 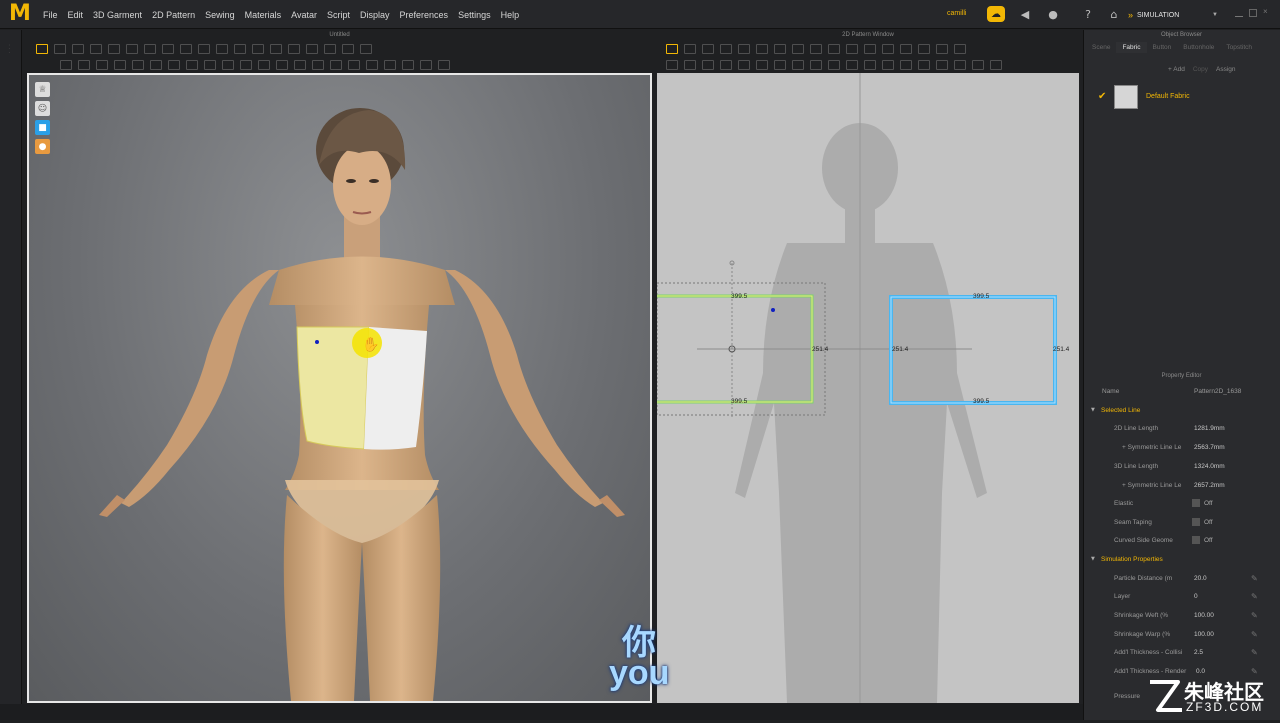 I want to click on section-selected-line: Selected Line, so click(x=1181, y=411).